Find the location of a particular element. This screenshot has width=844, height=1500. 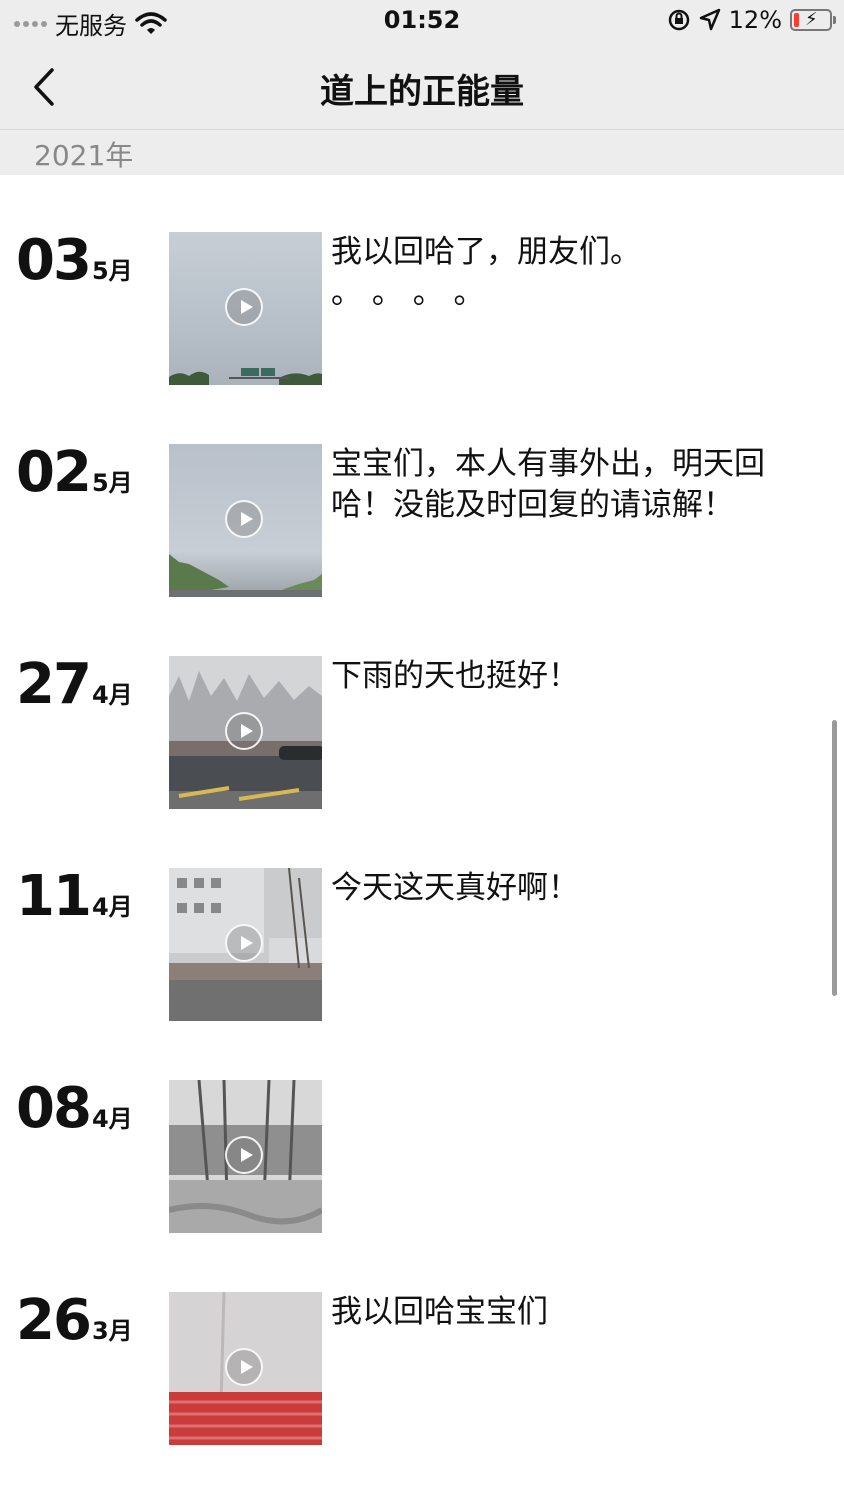

post-caption: 我以回哈了，朋友们。 。 。 。 。 is located at coordinates (486, 272).